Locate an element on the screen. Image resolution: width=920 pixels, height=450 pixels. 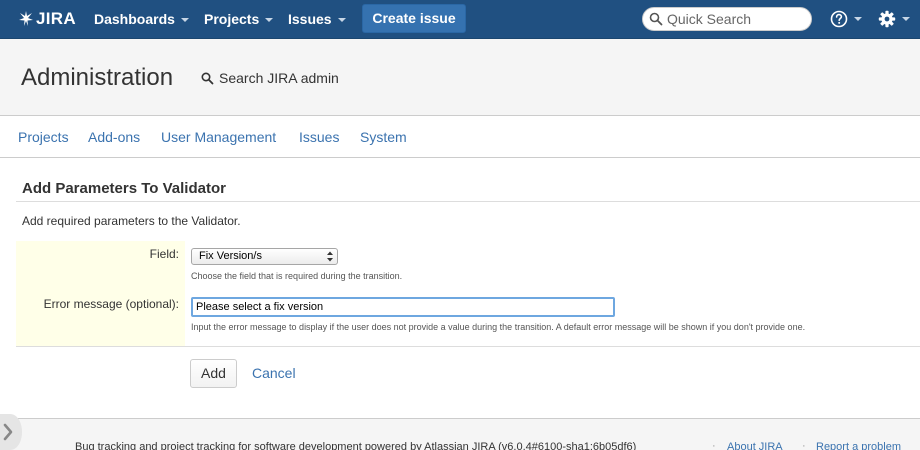
nav-projects: Projects is located at coordinates (239, 19).